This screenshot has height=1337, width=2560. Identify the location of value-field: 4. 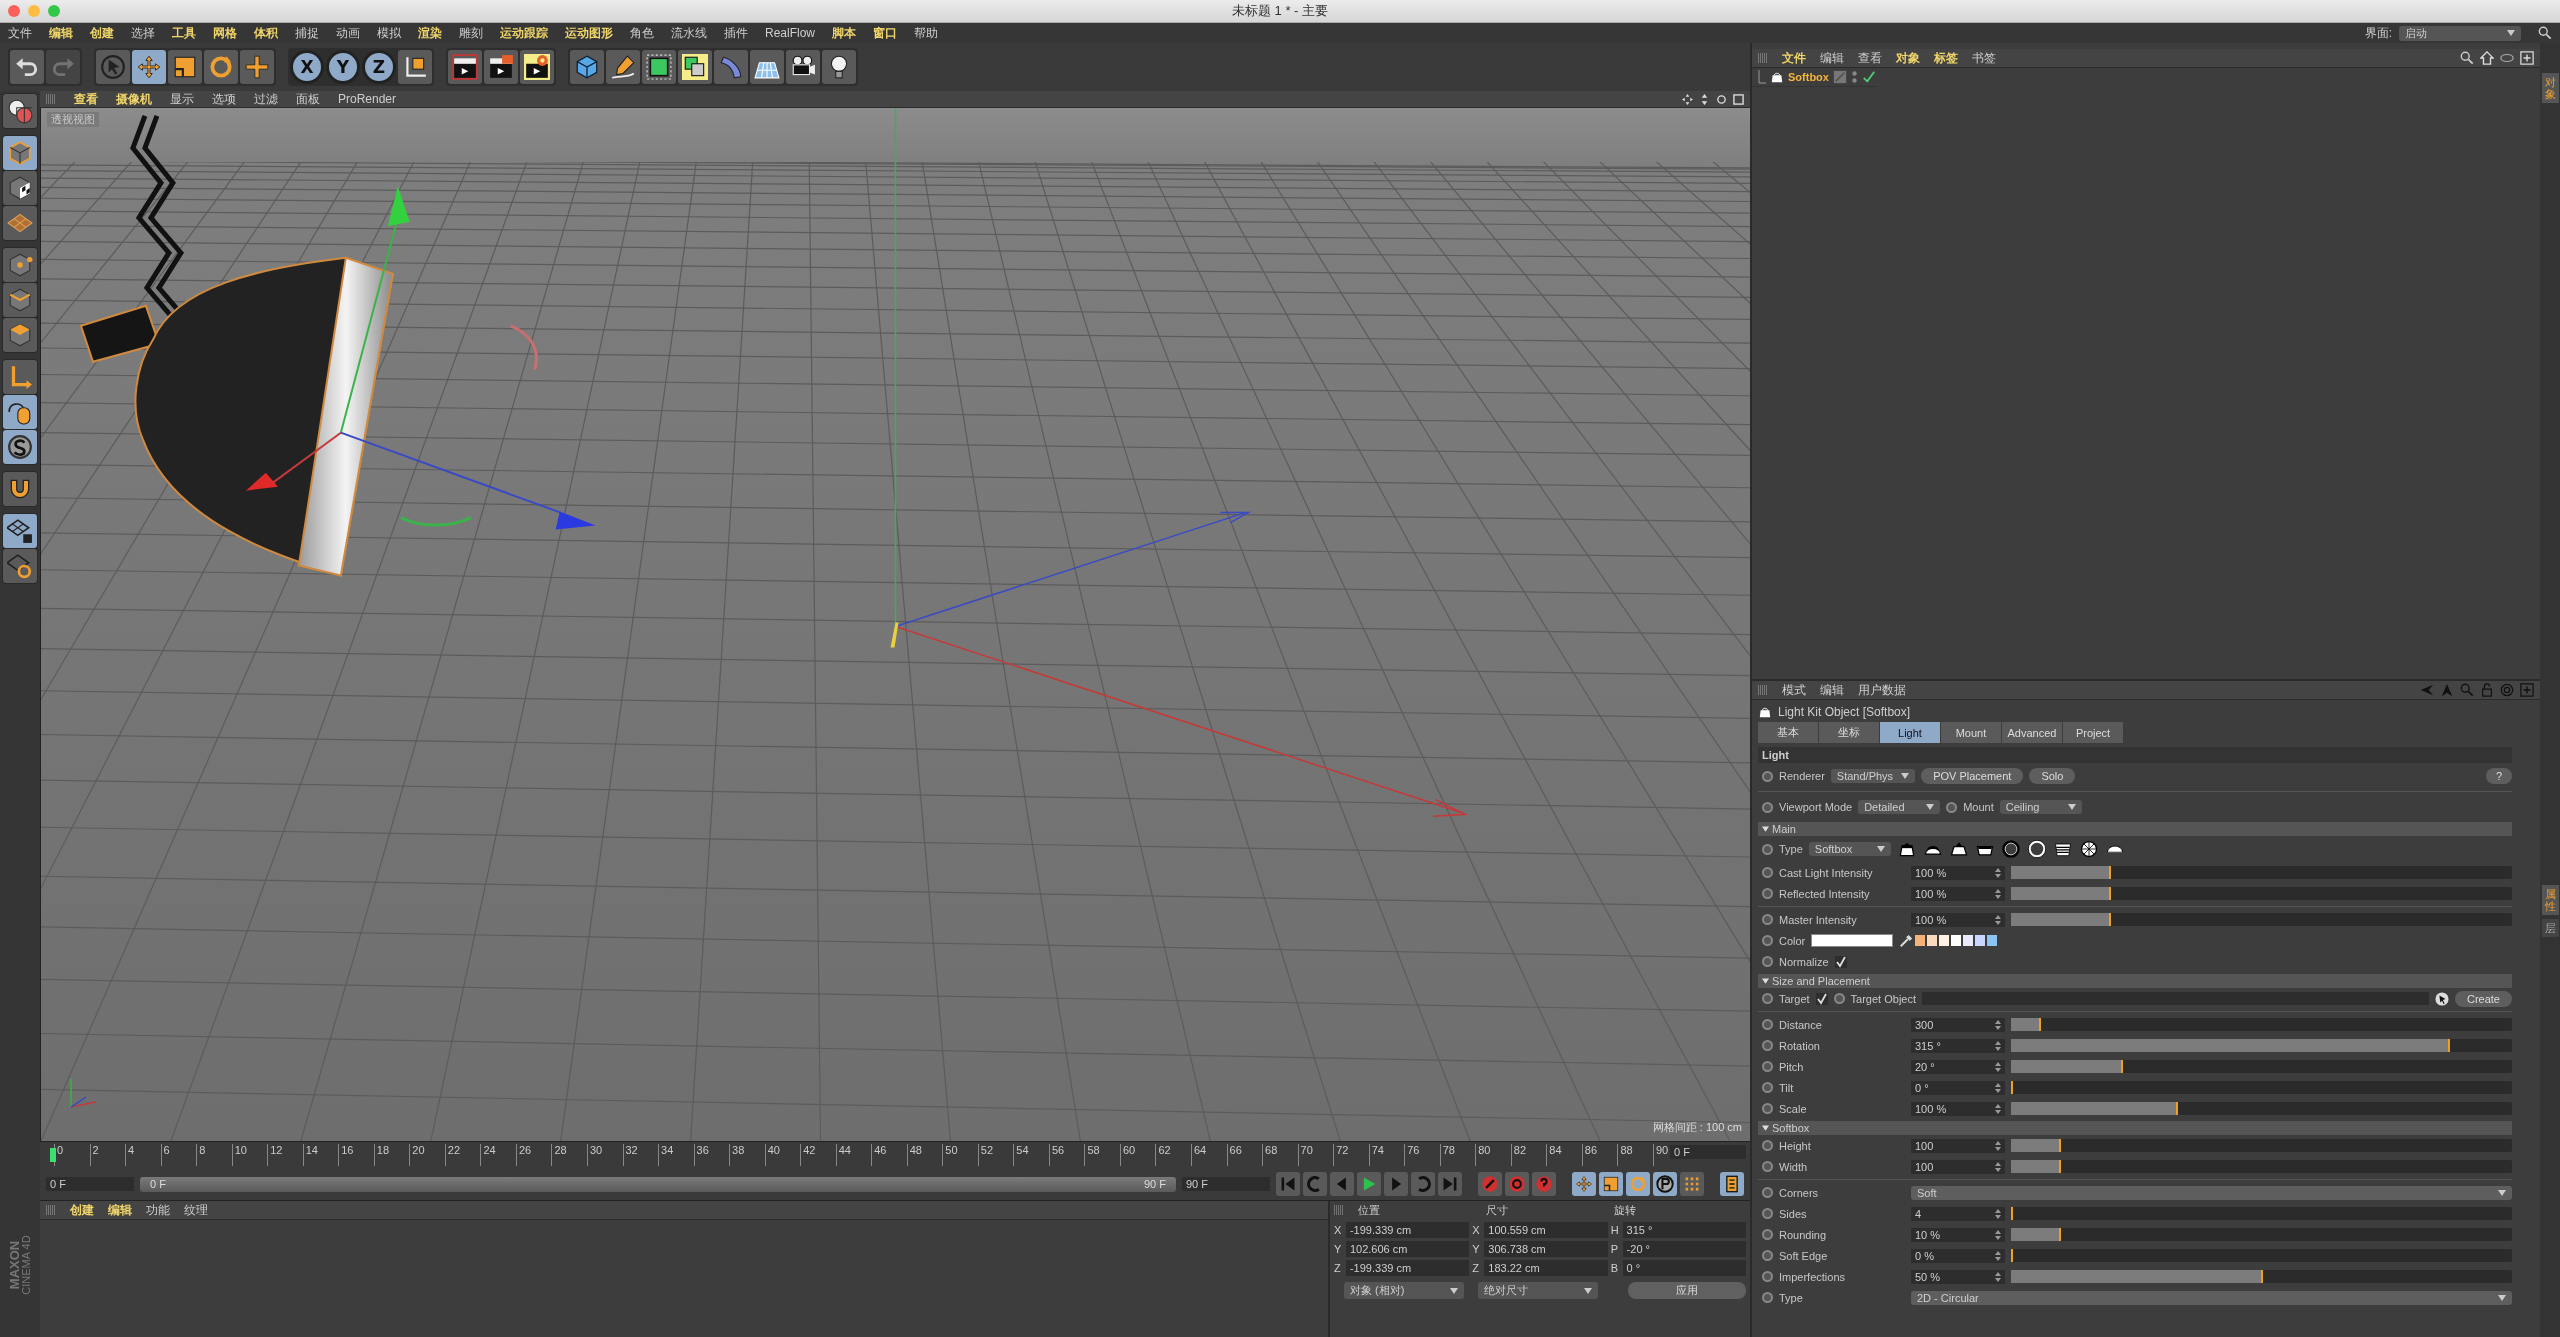
(1958, 1213).